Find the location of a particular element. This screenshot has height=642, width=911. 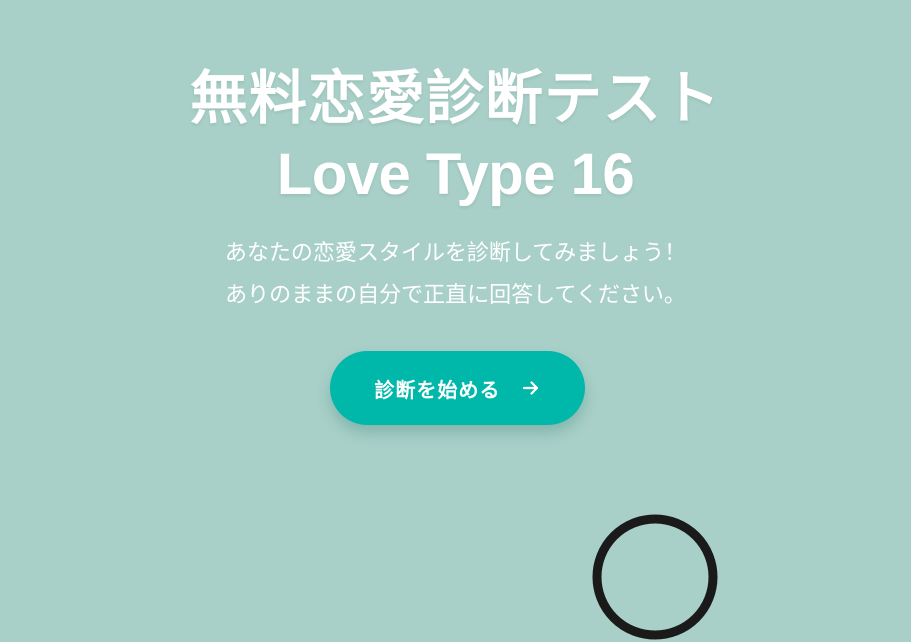

arrow-right-icon is located at coordinates (531, 388).